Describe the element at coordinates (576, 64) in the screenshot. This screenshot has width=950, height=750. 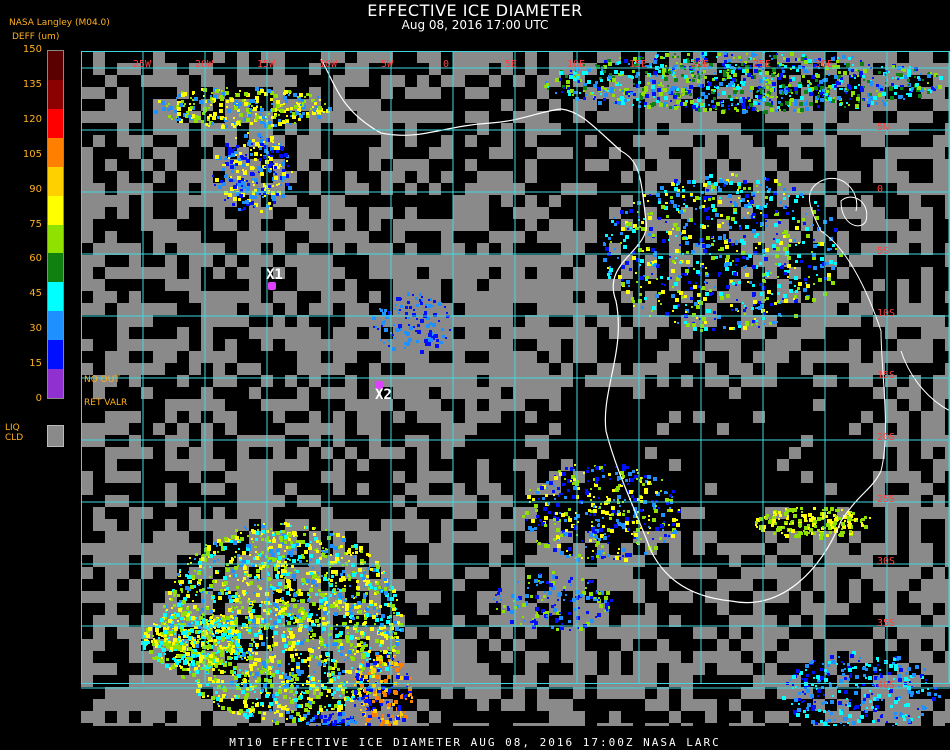
I see `longitude-label: 10E` at that location.